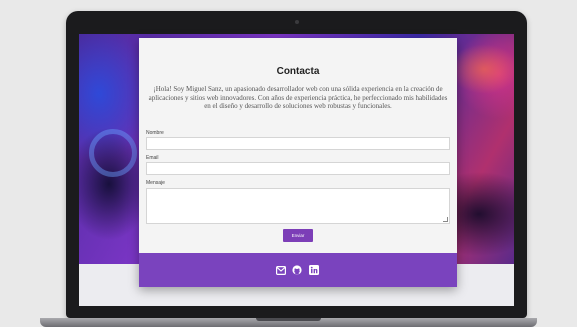 The height and width of the screenshot is (327, 577). What do you see at coordinates (298, 143) in the screenshot?
I see `name-field` at bounding box center [298, 143].